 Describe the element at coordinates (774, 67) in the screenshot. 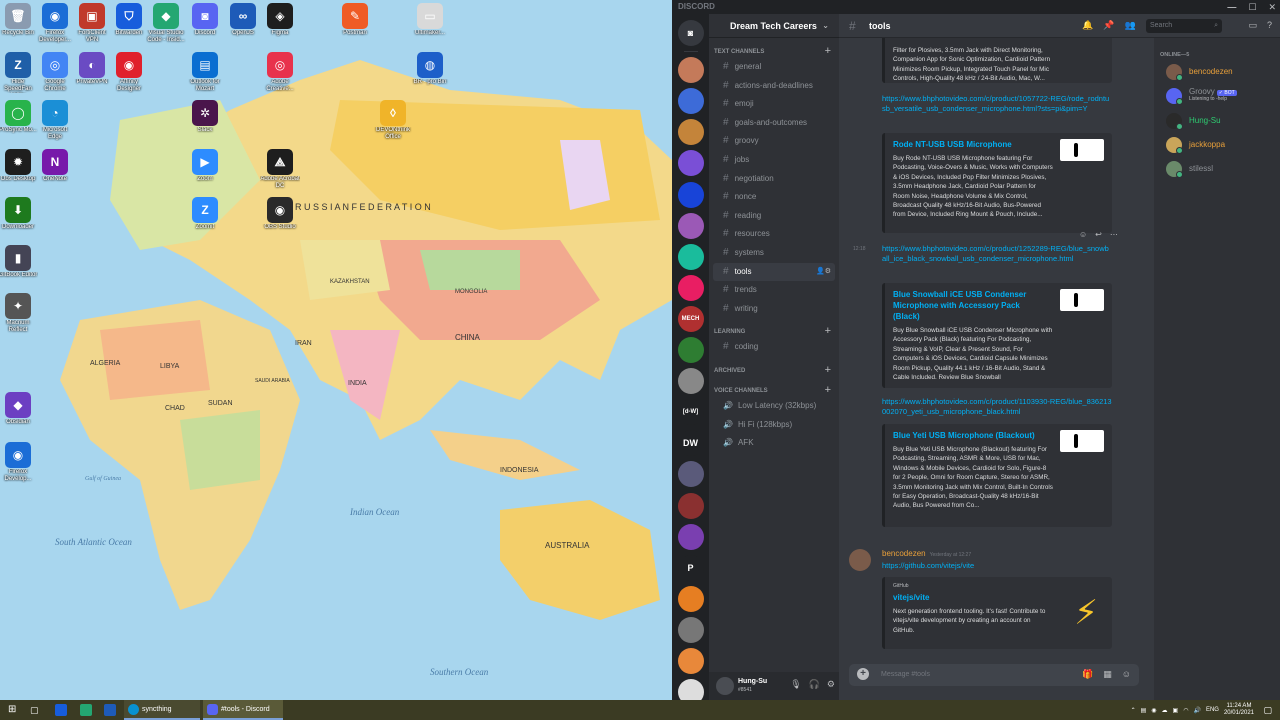

I see `channel-general: # general` at that location.